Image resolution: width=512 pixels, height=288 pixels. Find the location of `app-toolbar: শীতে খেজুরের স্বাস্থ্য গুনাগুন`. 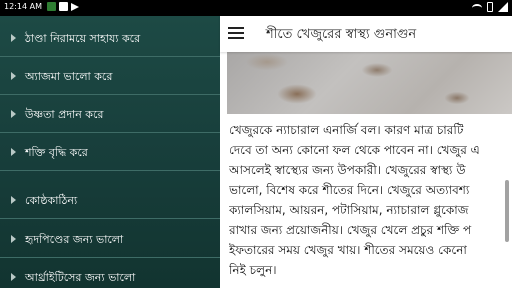

app-toolbar: শীতে খেজুরের স্বাস্থ্য গুনাগুন is located at coordinates (366, 34).